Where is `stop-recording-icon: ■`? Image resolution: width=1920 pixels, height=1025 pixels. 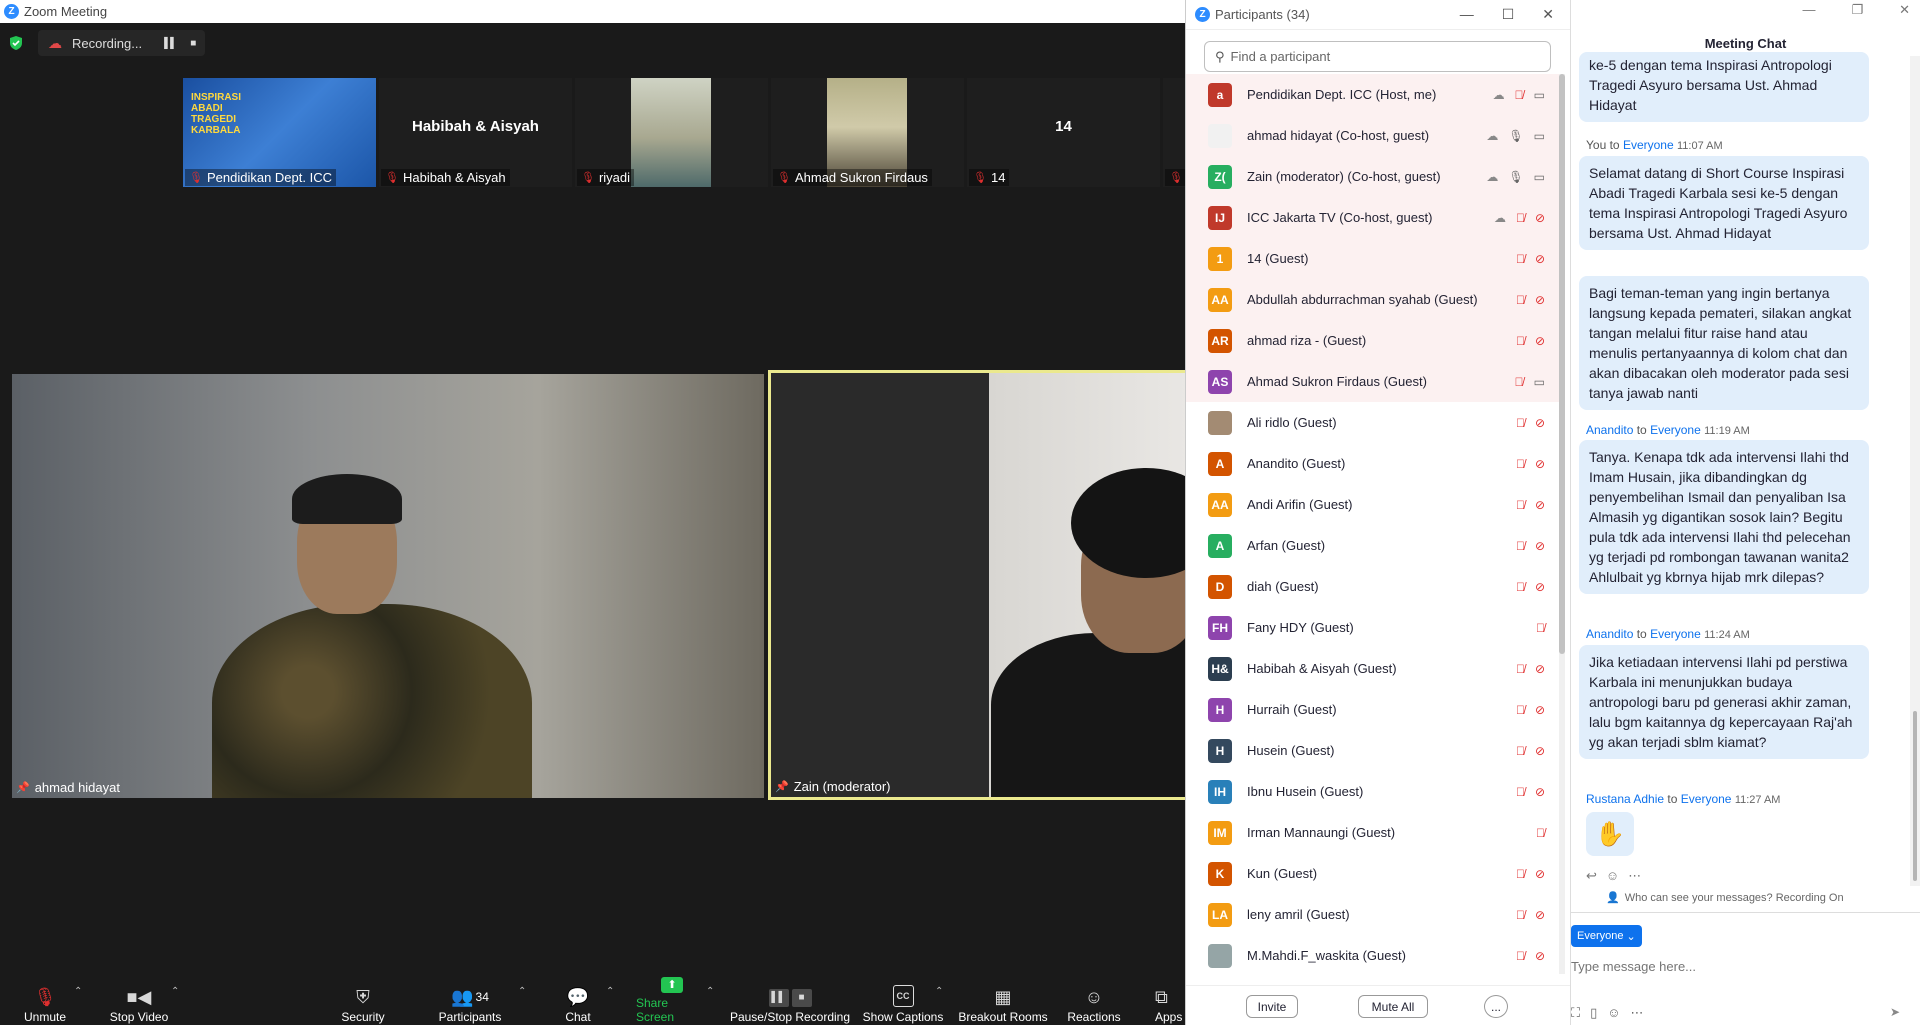
stop-recording-icon: ■ is located at coordinates (193, 43).